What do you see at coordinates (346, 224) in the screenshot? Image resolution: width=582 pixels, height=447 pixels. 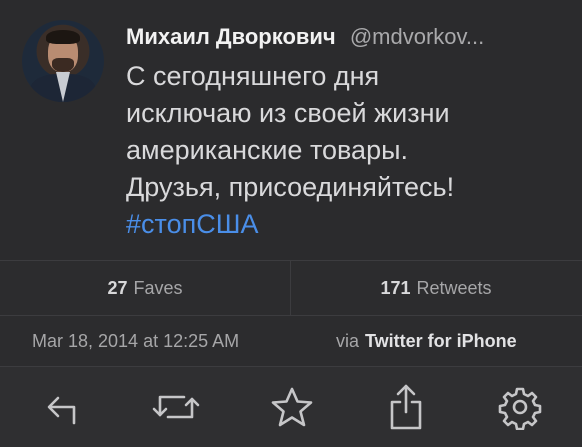 I see `hashtag-link: #стопСША` at bounding box center [346, 224].